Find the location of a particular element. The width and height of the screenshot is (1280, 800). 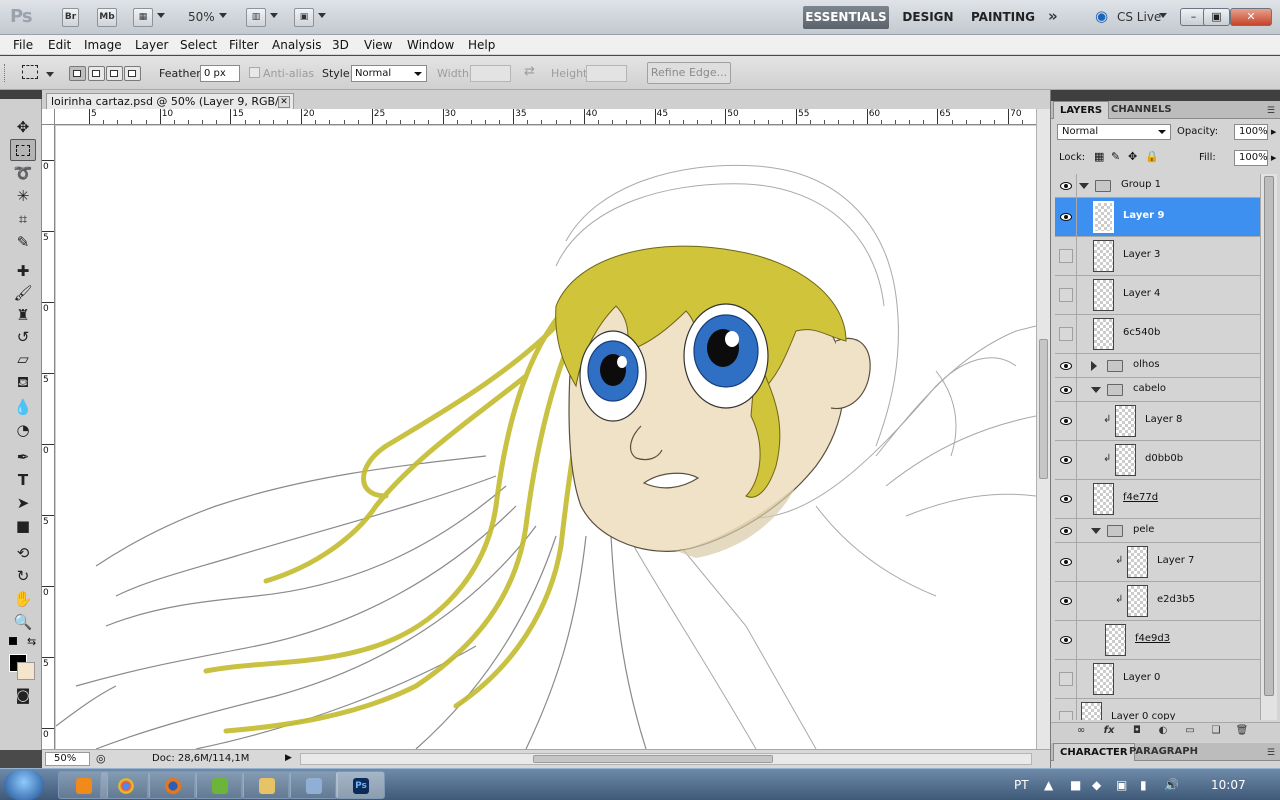

opacity-input: 100% is located at coordinates (1251, 132).